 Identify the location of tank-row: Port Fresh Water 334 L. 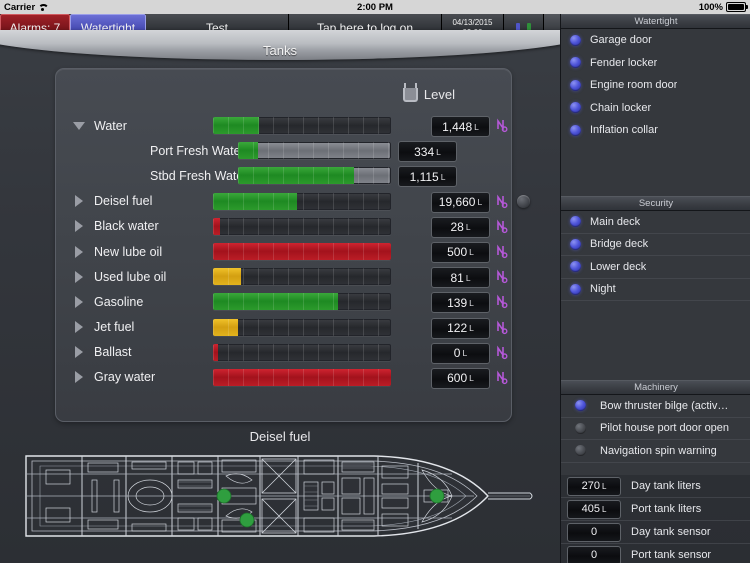
(283, 150).